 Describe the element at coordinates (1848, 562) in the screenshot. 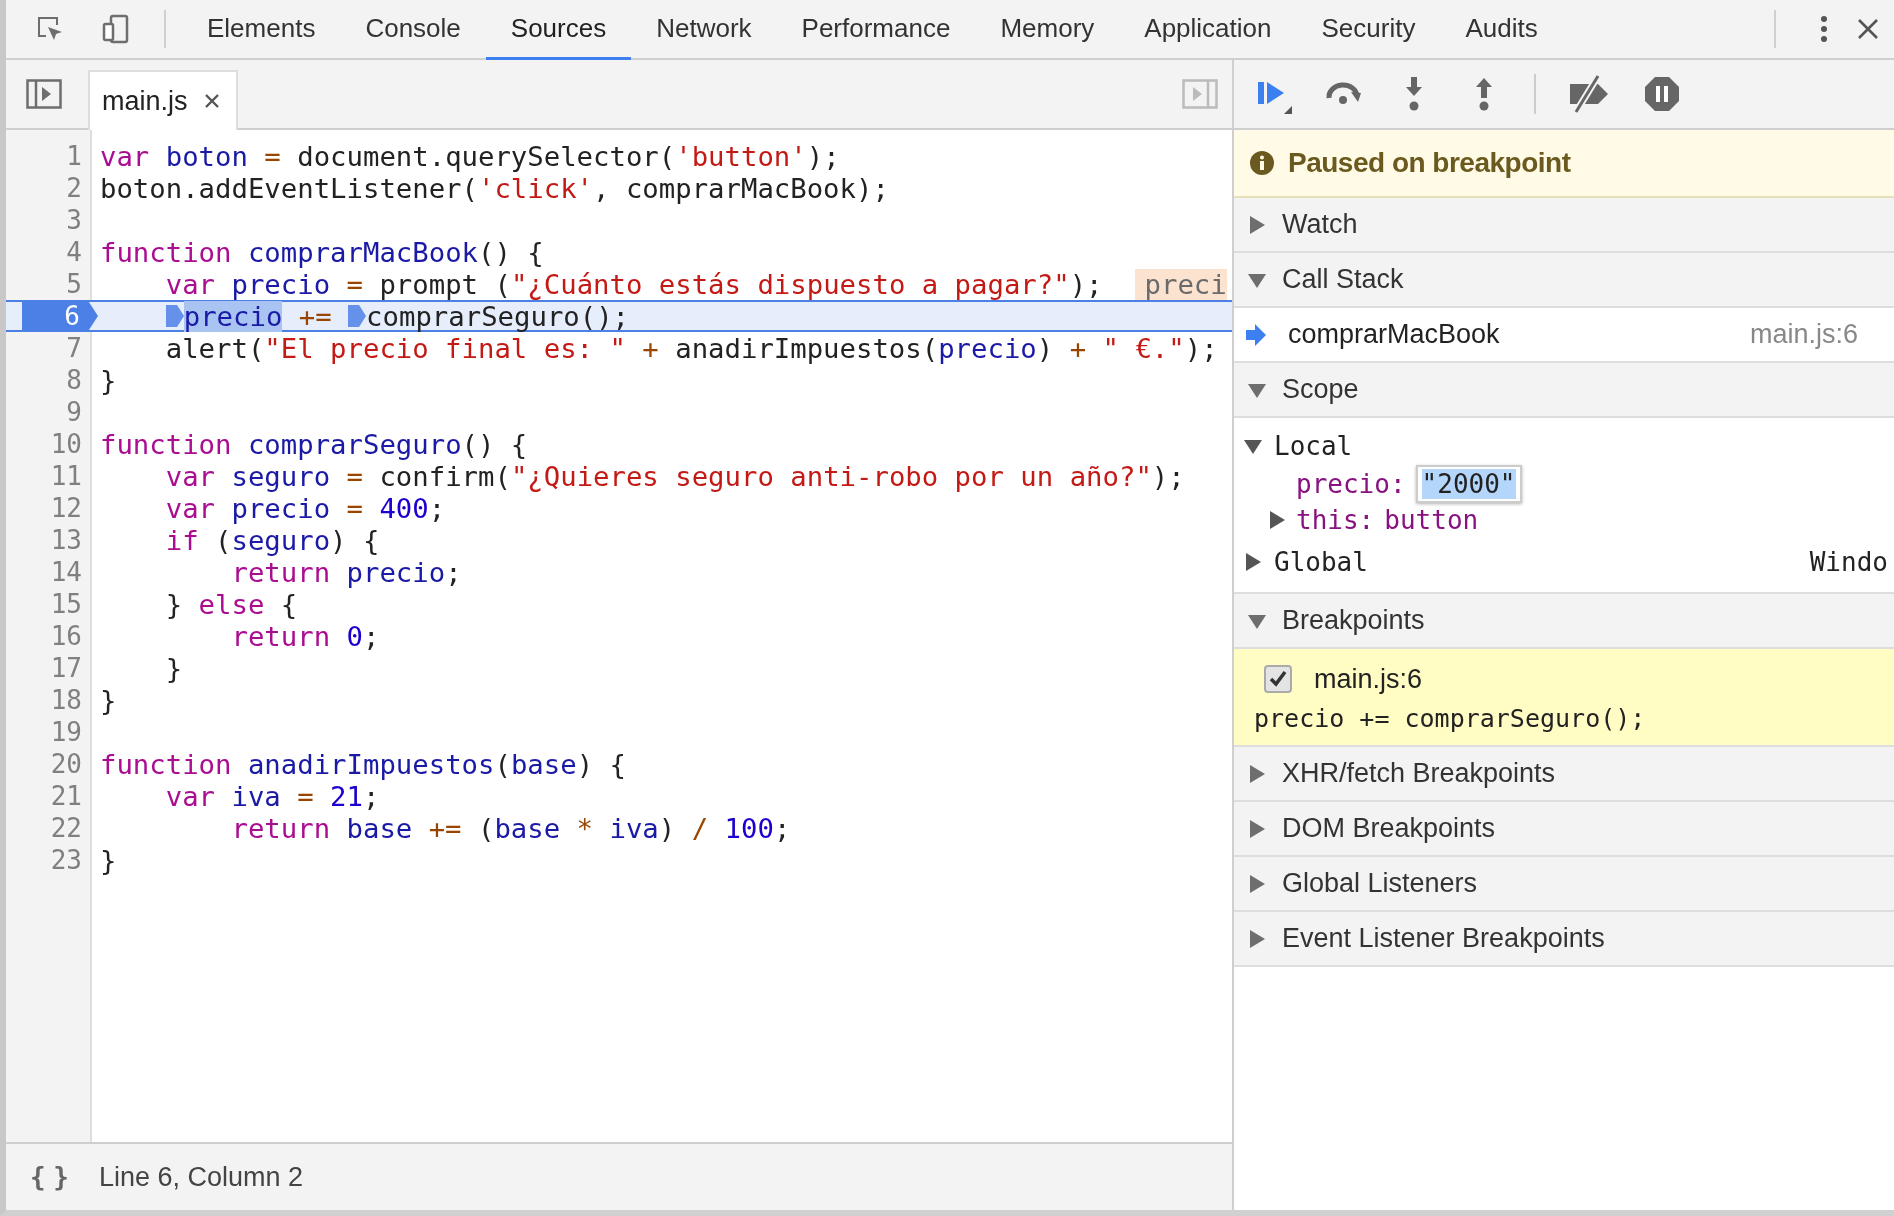

I see `scope-value: Windo` at that location.